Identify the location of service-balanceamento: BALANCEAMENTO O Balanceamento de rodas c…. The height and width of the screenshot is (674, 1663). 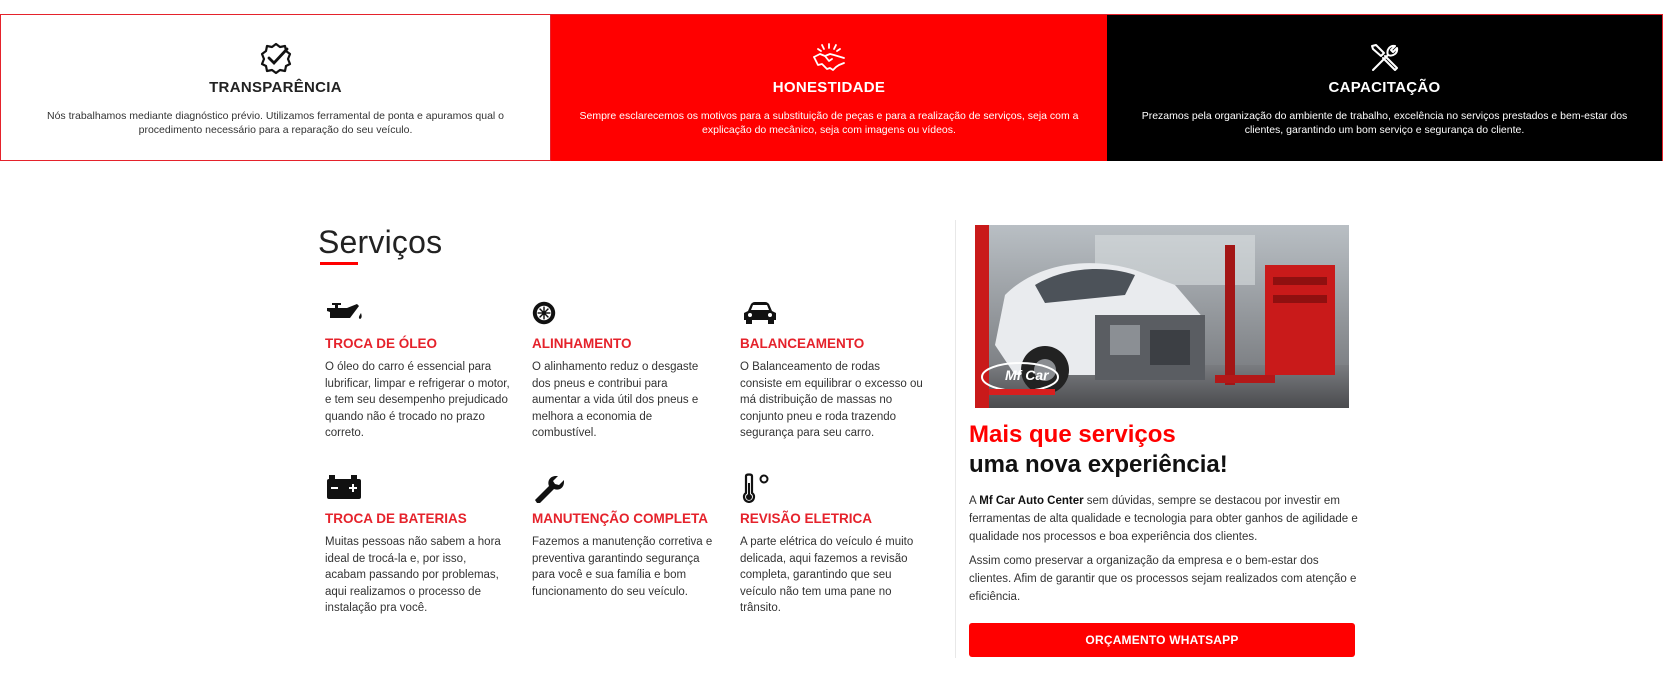
(832, 370).